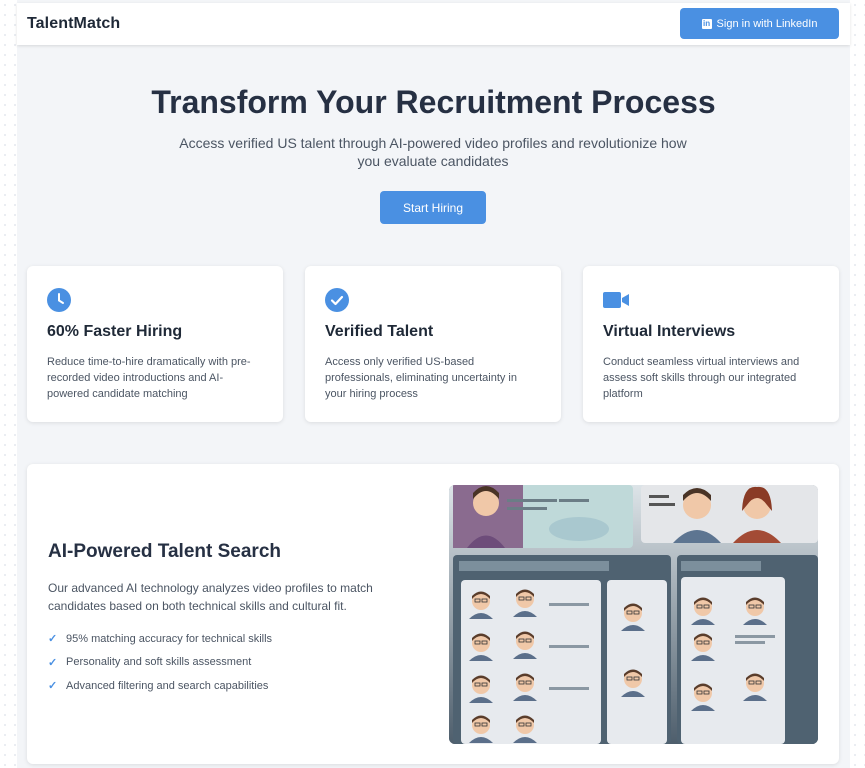 Image resolution: width=865 pixels, height=768 pixels. What do you see at coordinates (164, 551) in the screenshot?
I see `ai-section-title: AI-Powered Talent Search` at bounding box center [164, 551].